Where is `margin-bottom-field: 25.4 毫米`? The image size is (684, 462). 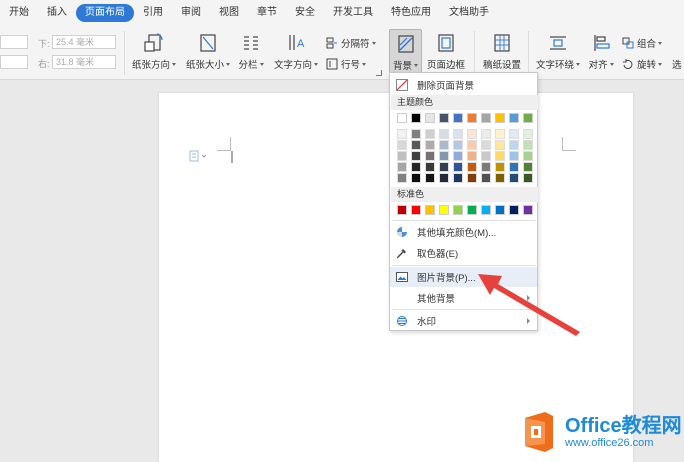 margin-bottom-field: 25.4 毫米 is located at coordinates (84, 42).